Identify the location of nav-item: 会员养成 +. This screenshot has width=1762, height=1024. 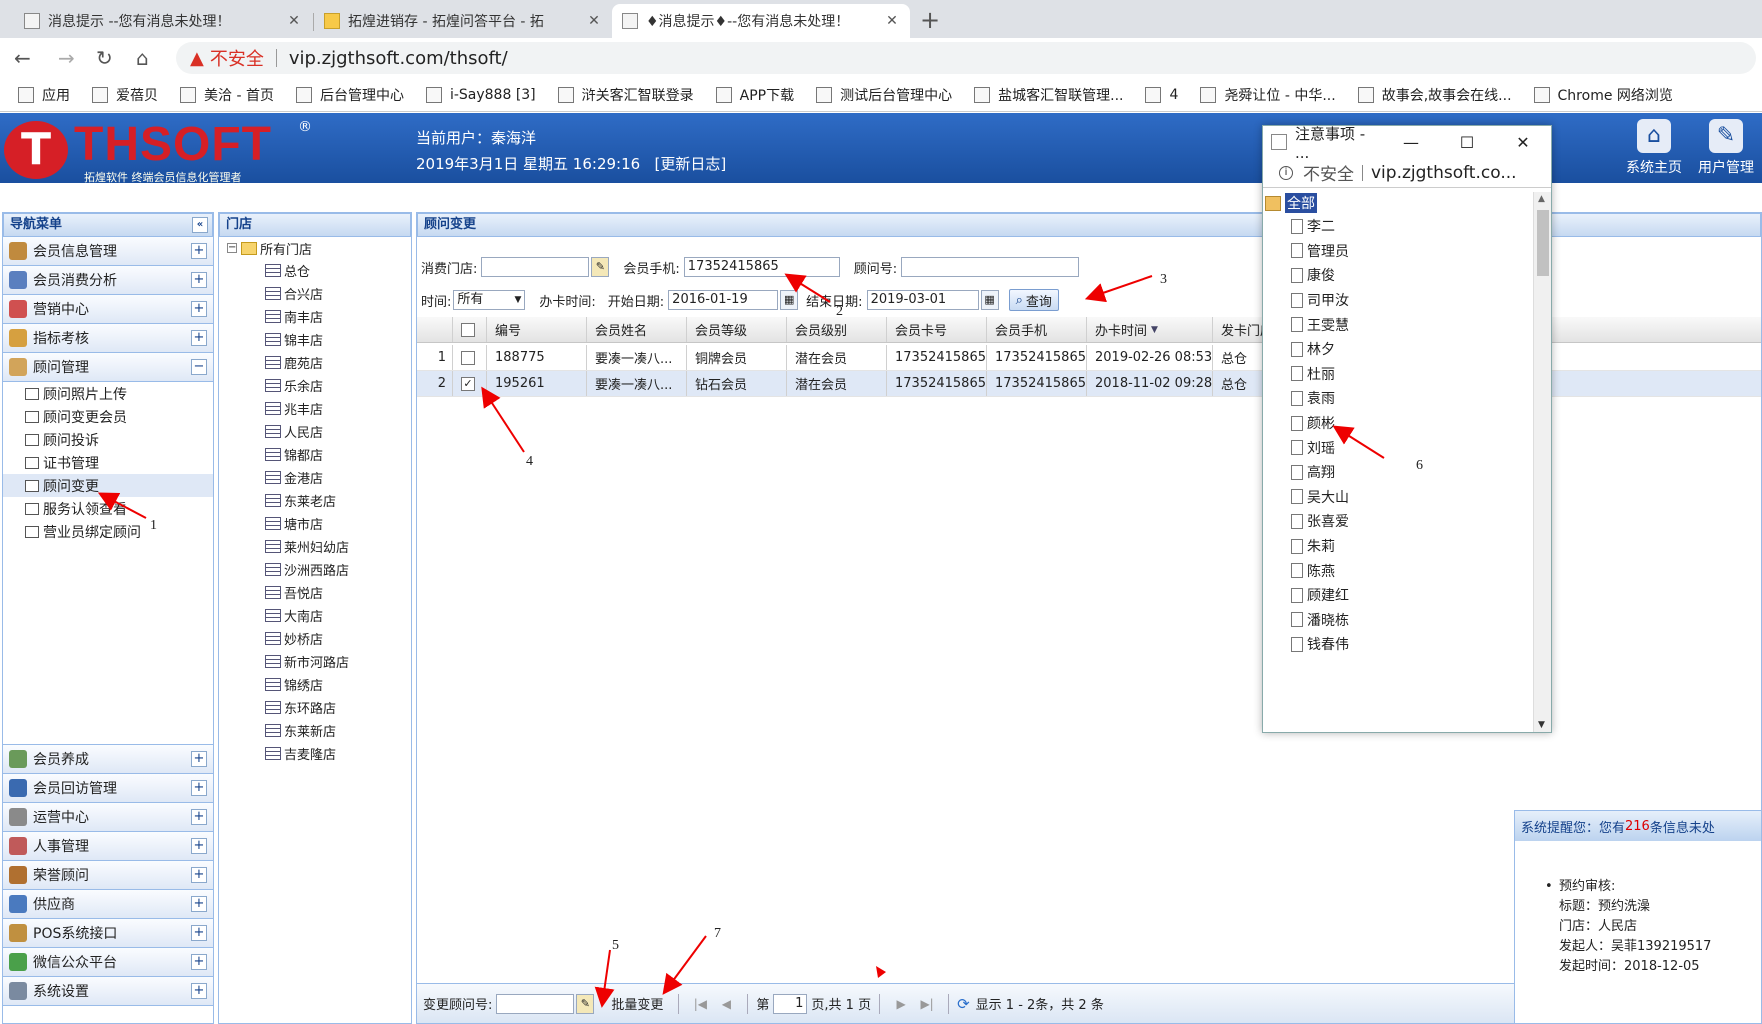
(108, 759).